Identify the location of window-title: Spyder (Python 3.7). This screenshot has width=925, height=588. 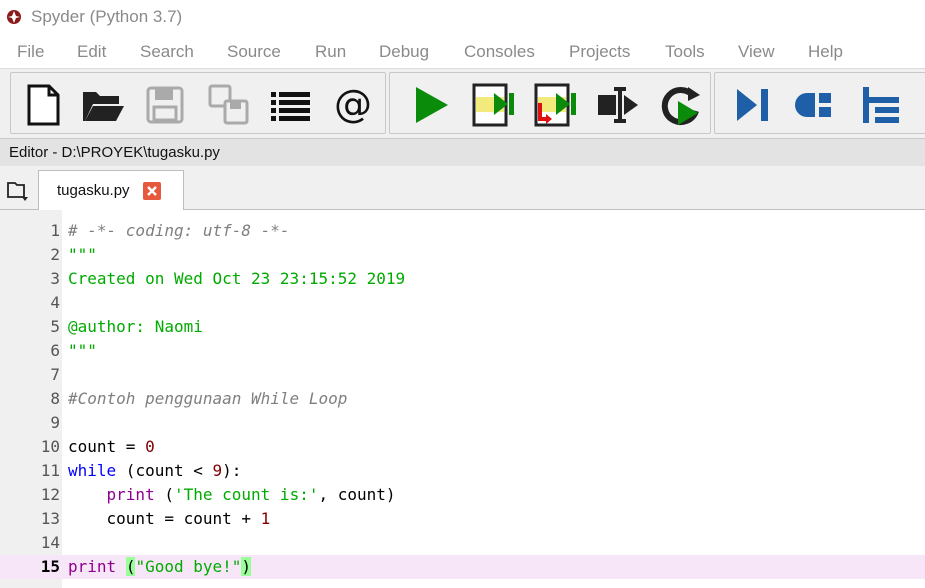
(107, 16).